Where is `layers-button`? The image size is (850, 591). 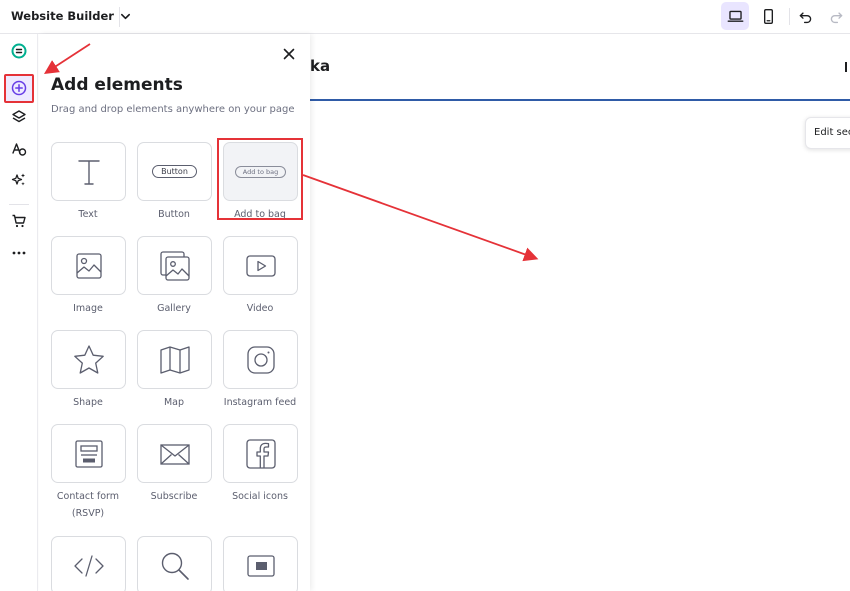 layers-button is located at coordinates (19, 117).